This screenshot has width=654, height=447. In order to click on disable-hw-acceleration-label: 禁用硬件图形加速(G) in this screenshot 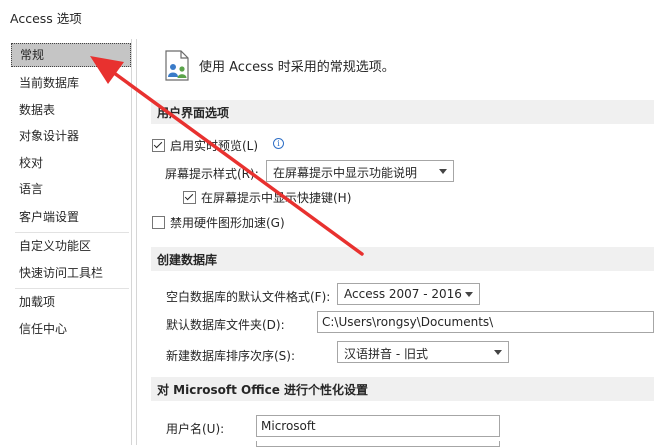, I will do `click(227, 223)`.